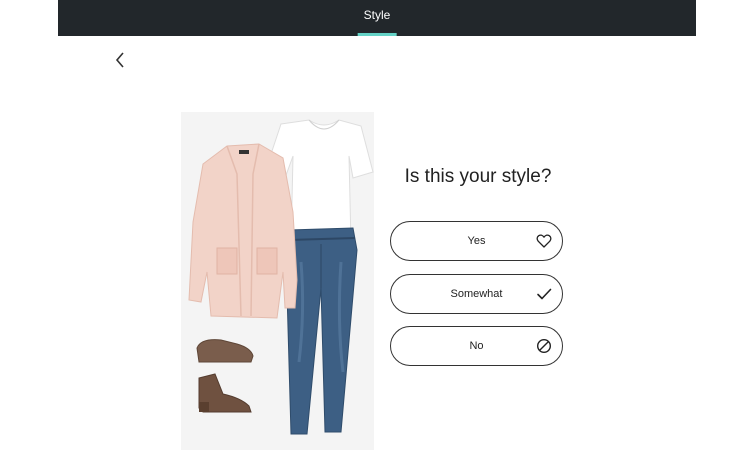 The image size is (751, 453). What do you see at coordinates (544, 346) in the screenshot?
I see `no-entry-icon` at bounding box center [544, 346].